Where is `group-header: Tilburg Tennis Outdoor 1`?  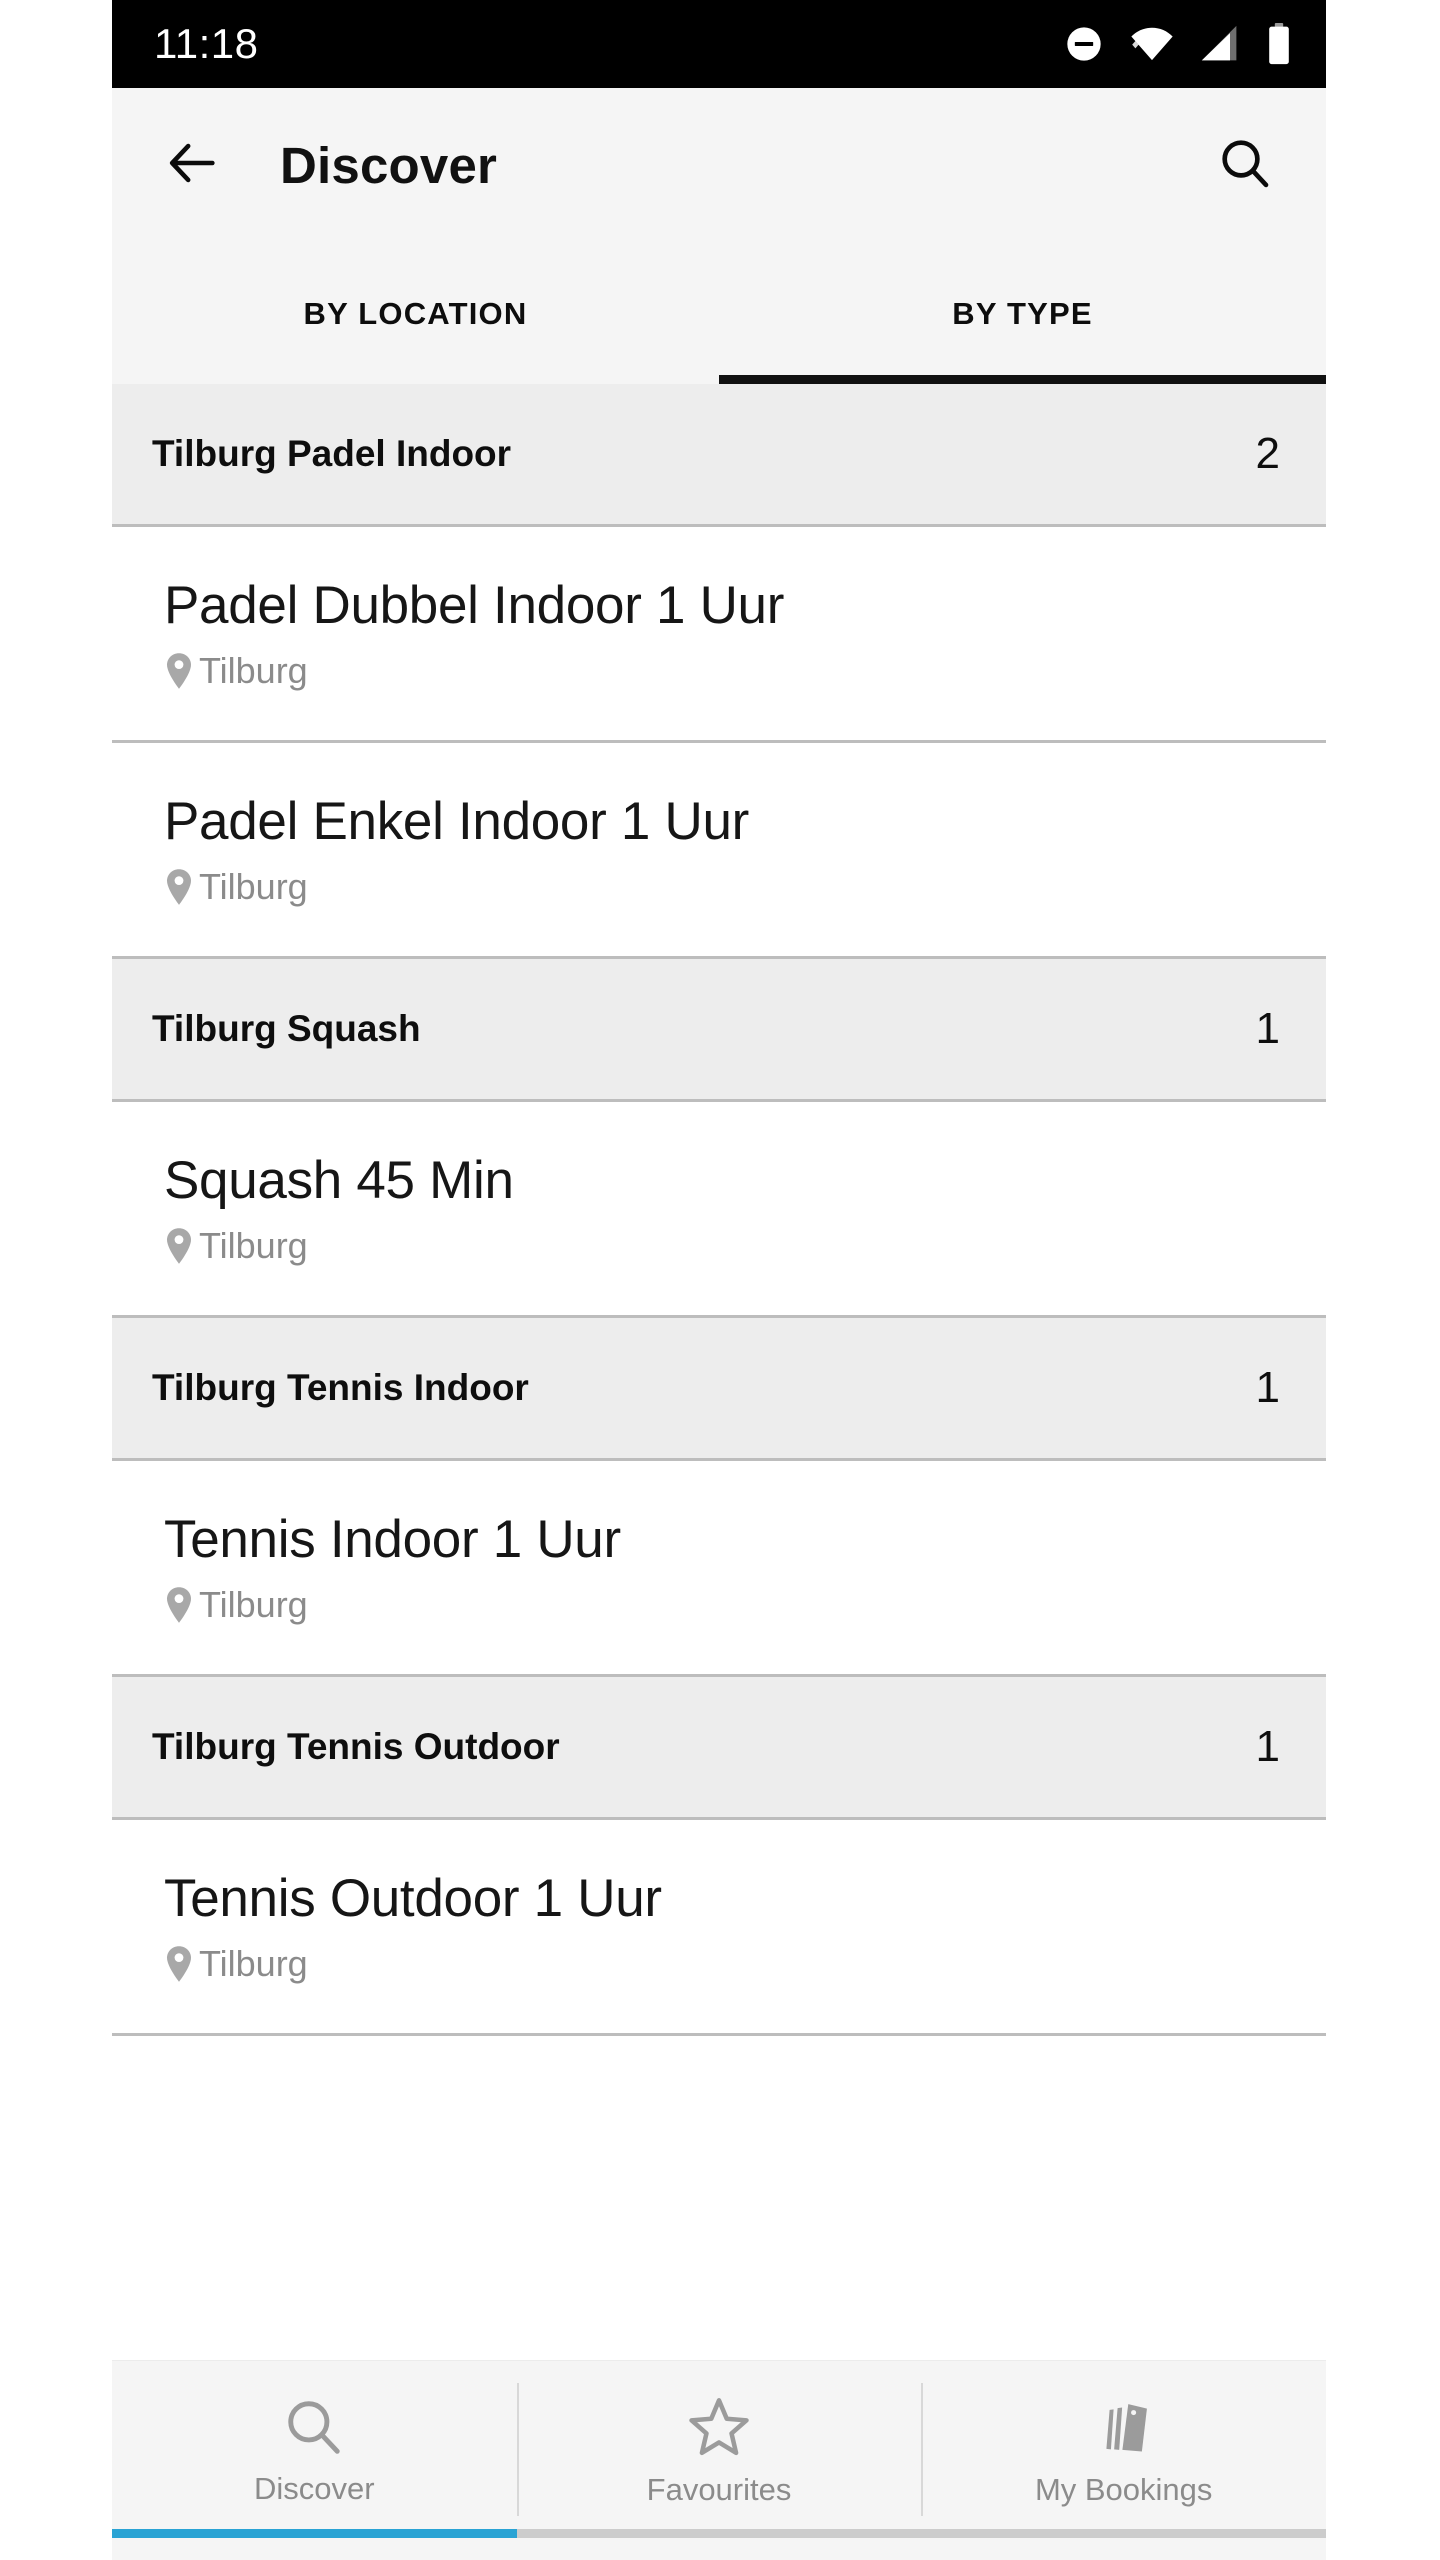 group-header: Tilburg Tennis Outdoor 1 is located at coordinates (719, 1748).